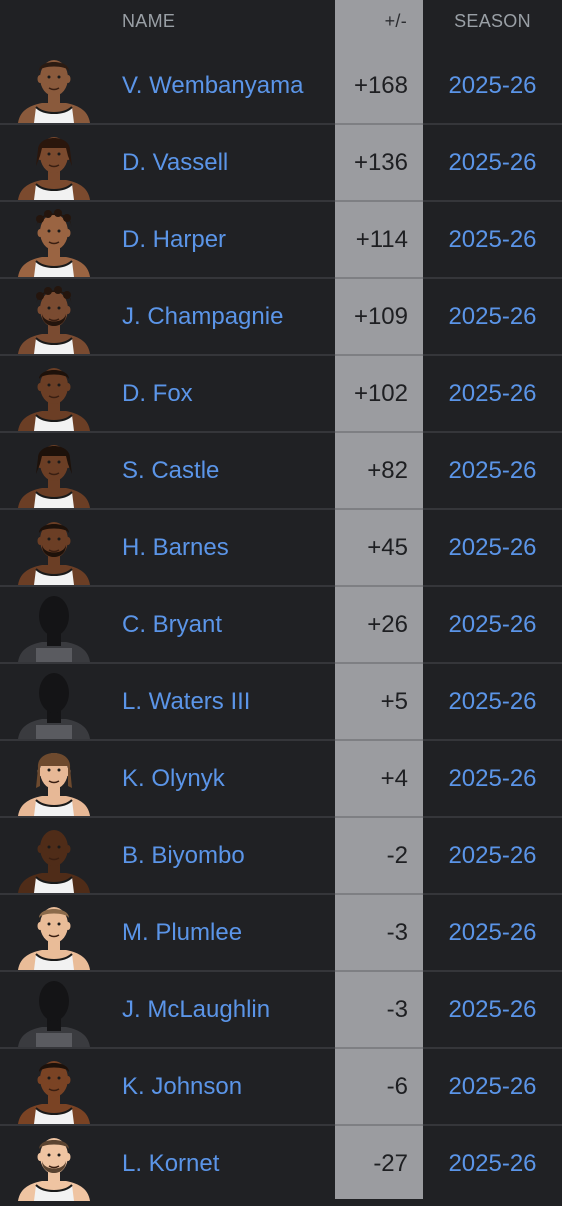 Image resolution: width=562 pixels, height=1206 pixels. What do you see at coordinates (174, 240) in the screenshot?
I see `player-name-link: D. Harper` at bounding box center [174, 240].